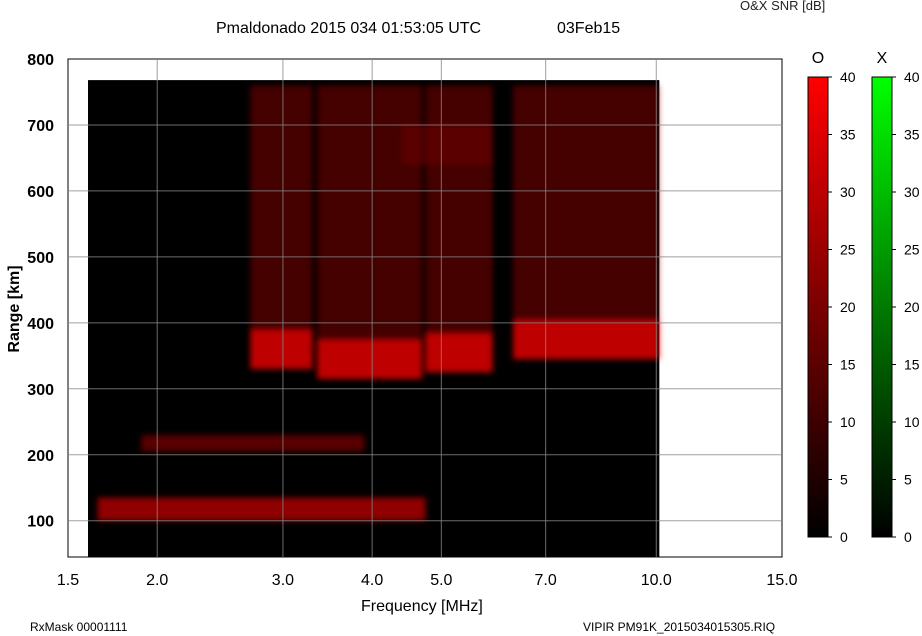 This screenshot has width=922, height=636. What do you see at coordinates (882, 307) in the screenshot?
I see `colorbar-x` at bounding box center [882, 307].